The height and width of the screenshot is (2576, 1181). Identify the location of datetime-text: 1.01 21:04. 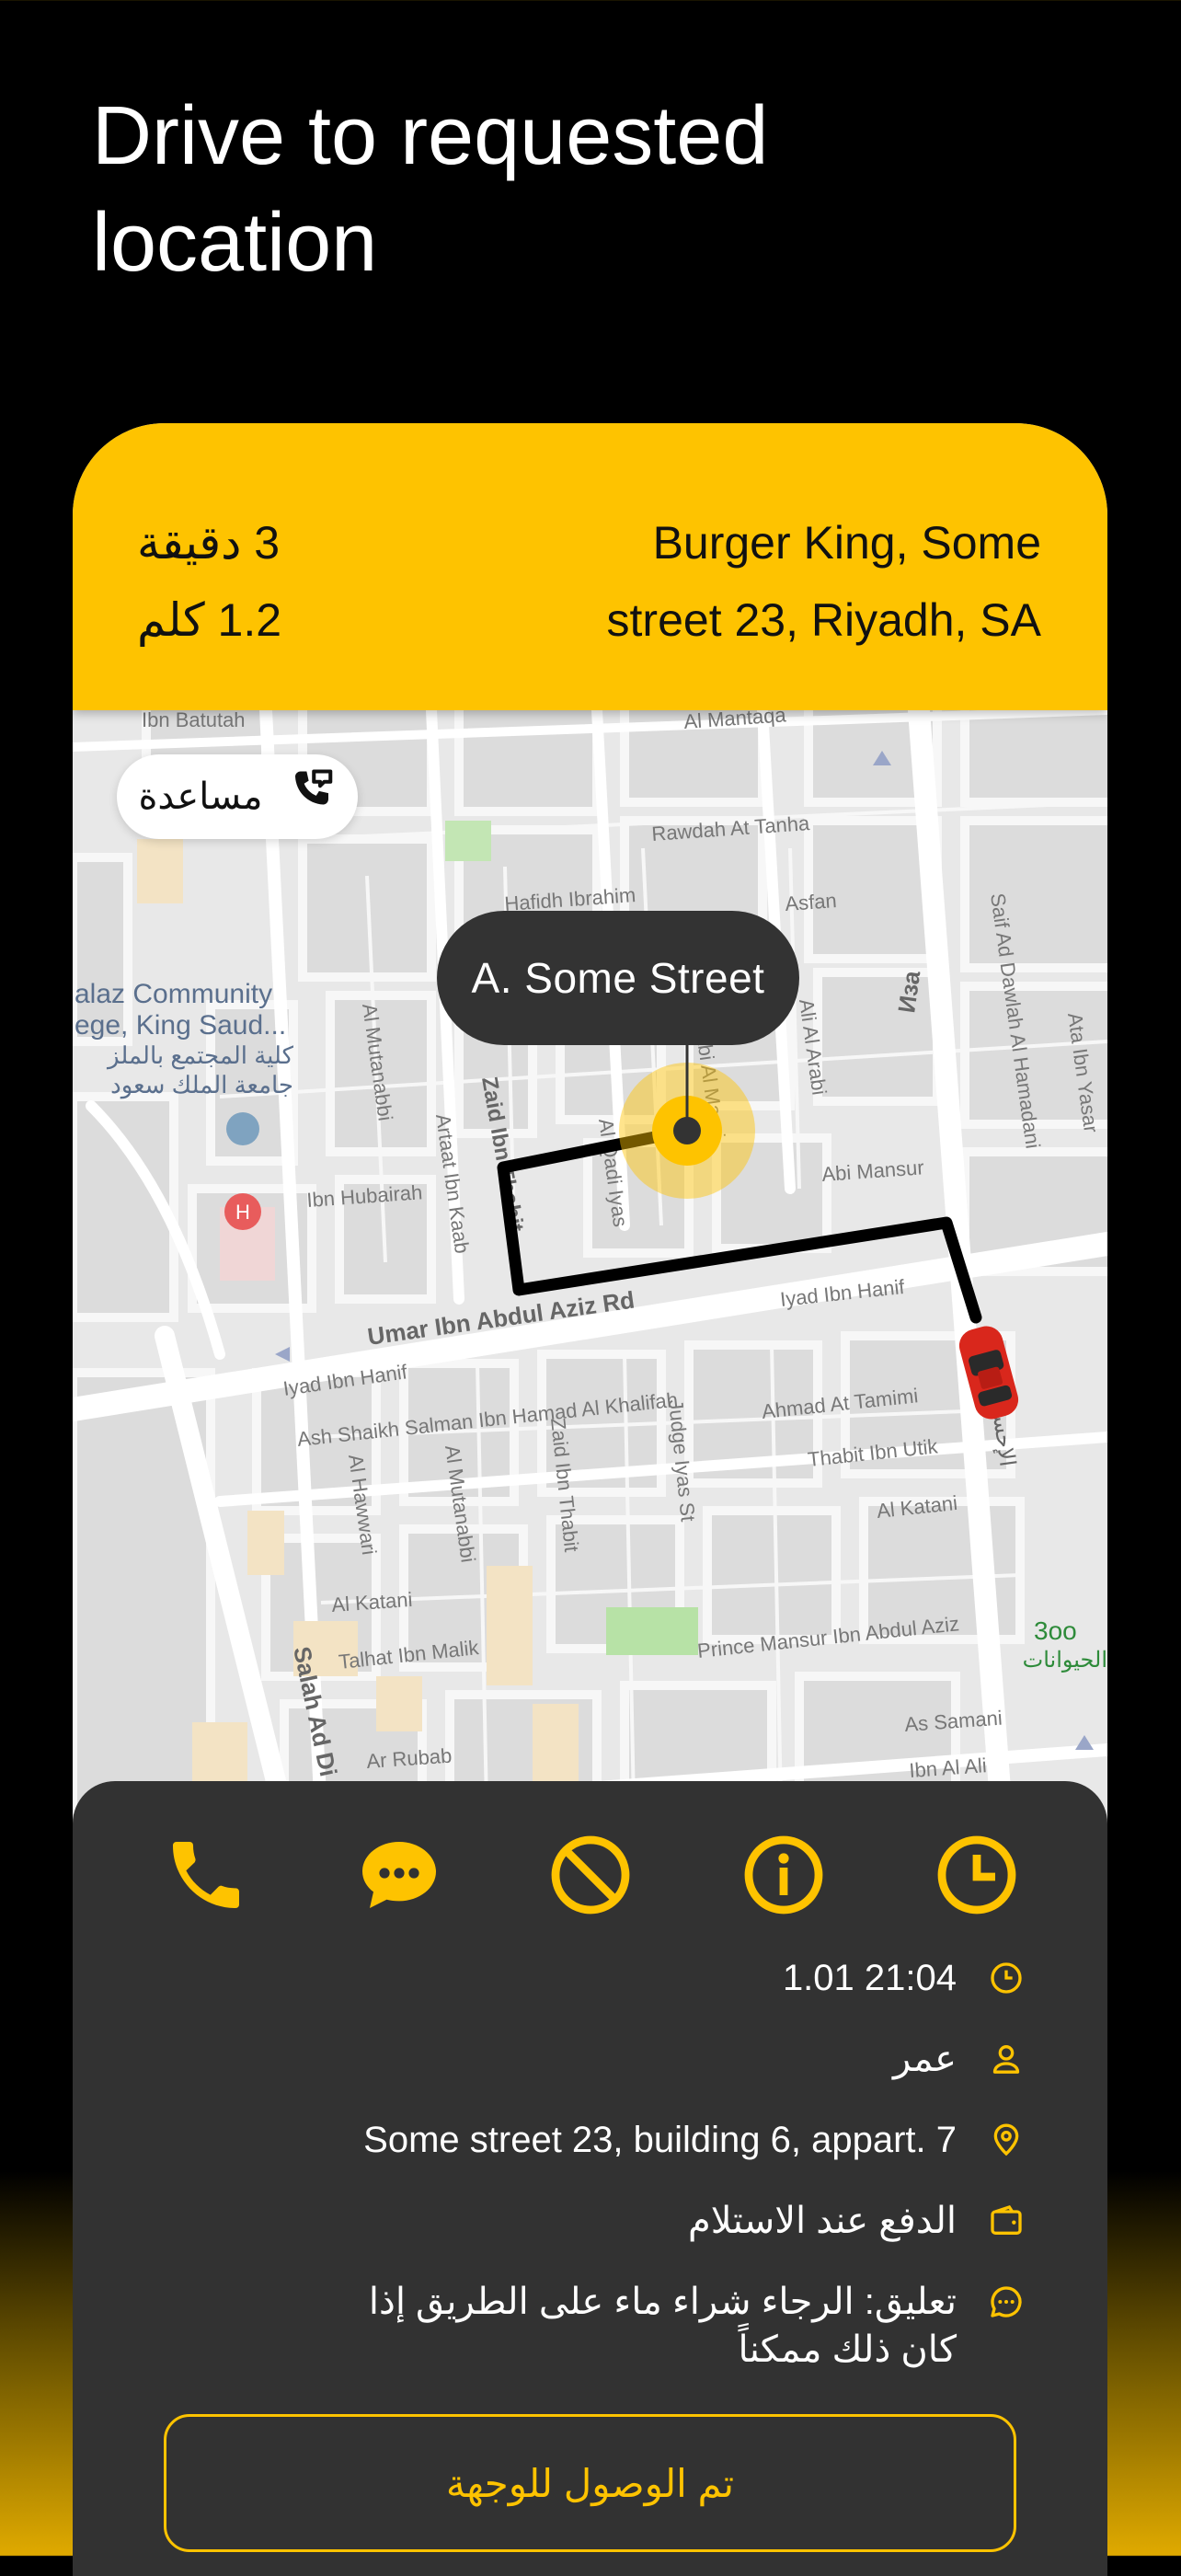
(869, 1978).